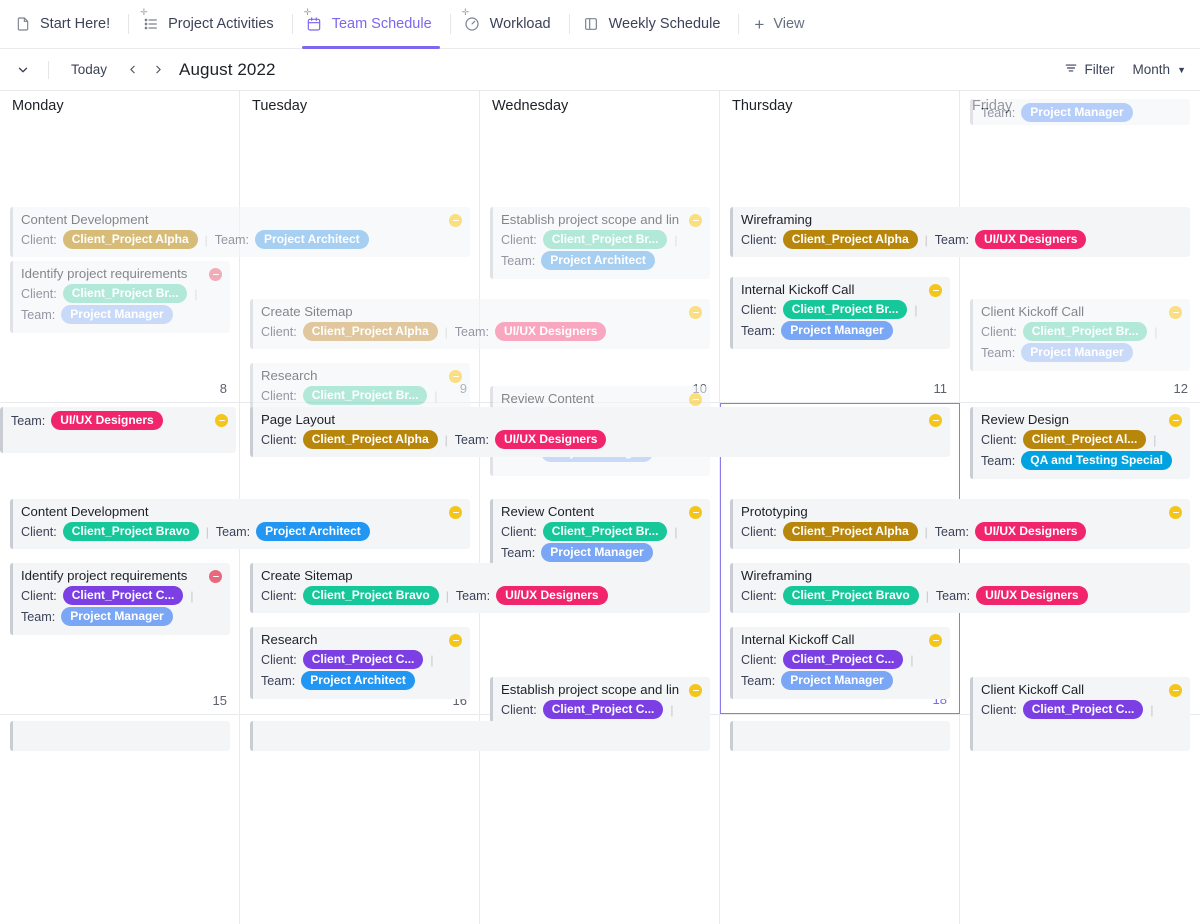  I want to click on meta-label: Team:, so click(38, 314).